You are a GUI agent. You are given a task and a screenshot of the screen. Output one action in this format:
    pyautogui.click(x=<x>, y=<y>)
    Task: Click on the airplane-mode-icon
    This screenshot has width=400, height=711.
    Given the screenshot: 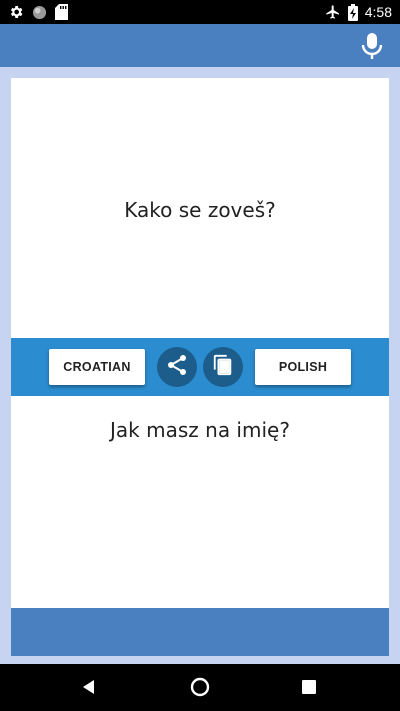 What is the action you would take?
    pyautogui.click(x=333, y=12)
    